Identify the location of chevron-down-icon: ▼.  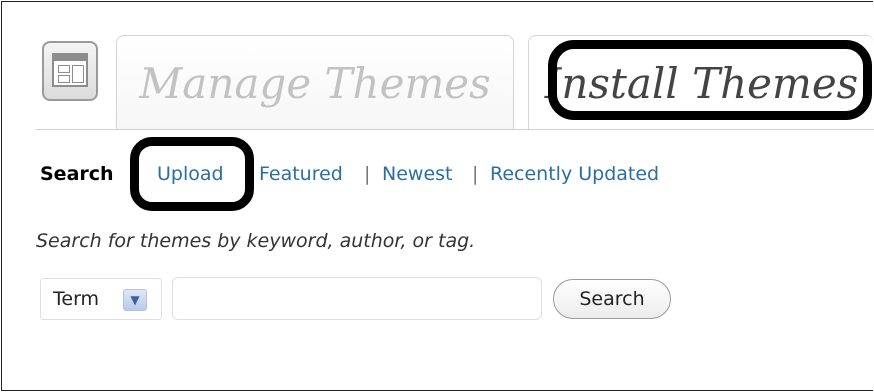
(135, 300).